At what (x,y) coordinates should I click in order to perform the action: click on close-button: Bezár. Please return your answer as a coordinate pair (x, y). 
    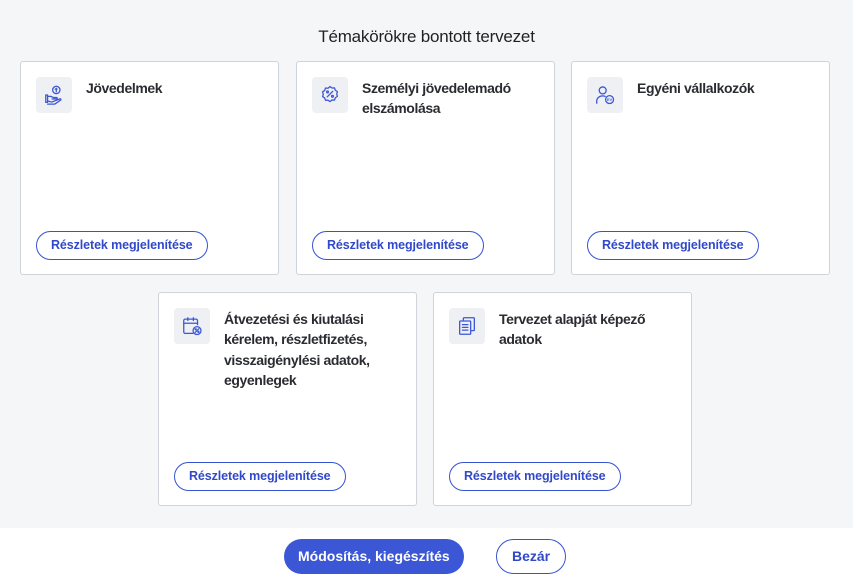
    Looking at the image, I should click on (531, 556).